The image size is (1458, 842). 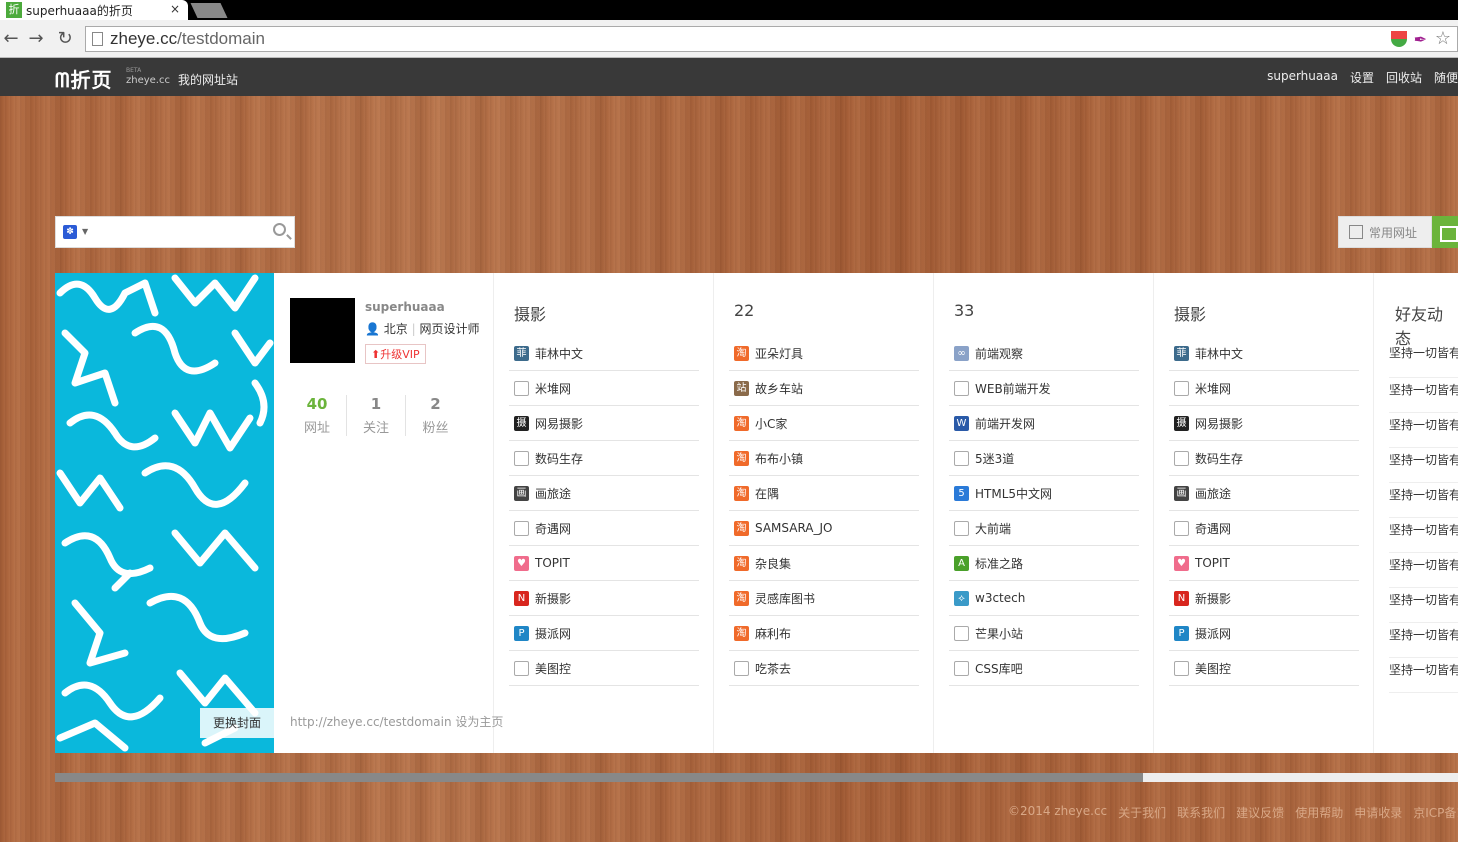 I want to click on link-item: 站故乡车站, so click(x=824, y=388).